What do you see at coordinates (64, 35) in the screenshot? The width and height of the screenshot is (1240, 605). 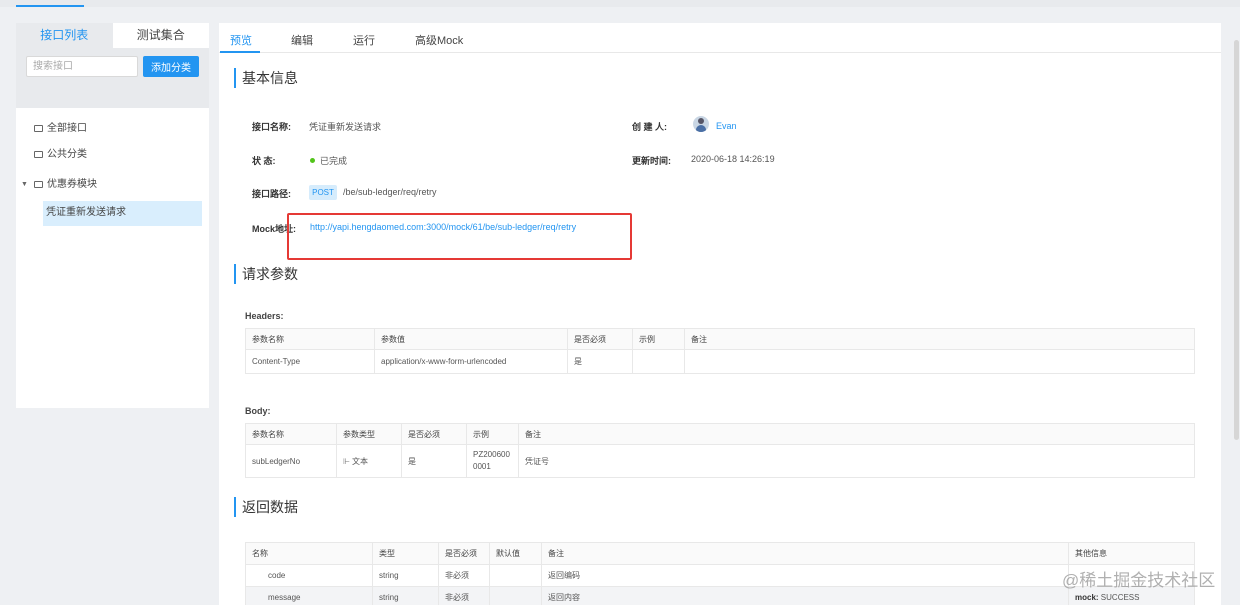 I see `tab-interface-list: 接口列表` at bounding box center [64, 35].